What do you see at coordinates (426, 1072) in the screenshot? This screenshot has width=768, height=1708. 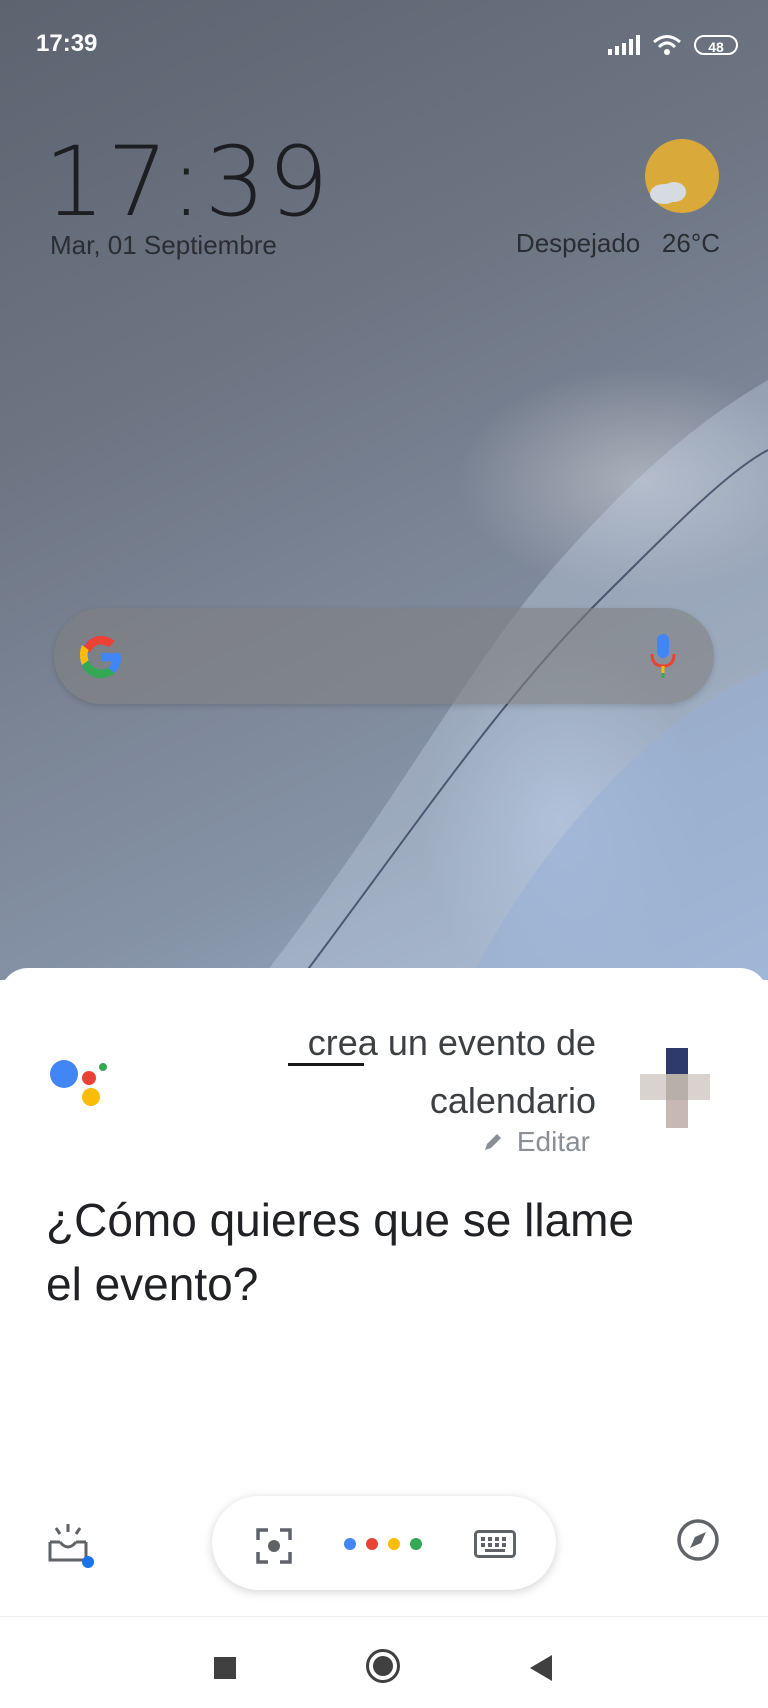 I see `user-query: crea un evento de calendario` at bounding box center [426, 1072].